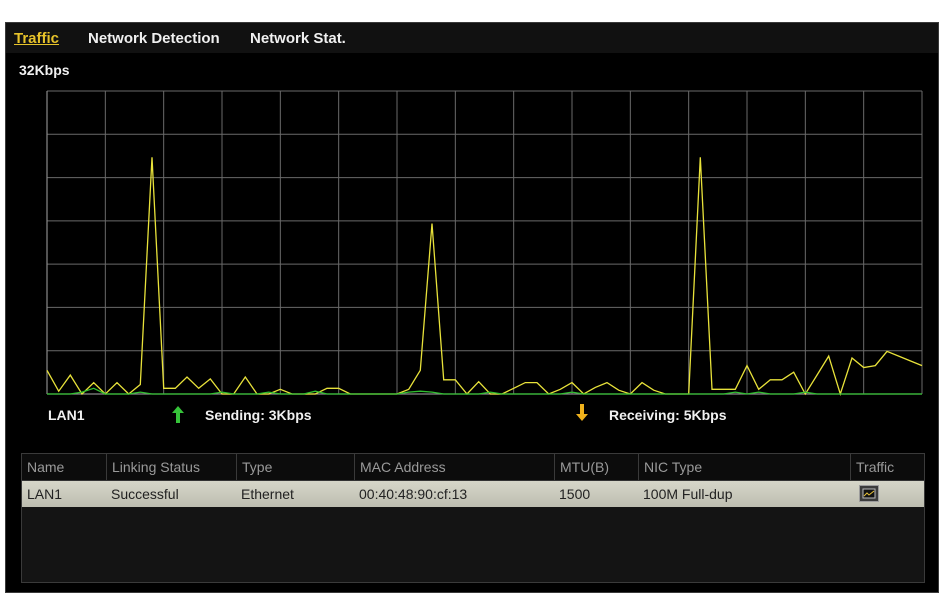 This screenshot has width=948, height=595. What do you see at coordinates (668, 415) in the screenshot?
I see `legend-receiving: Receiving: 5Kbps` at bounding box center [668, 415].